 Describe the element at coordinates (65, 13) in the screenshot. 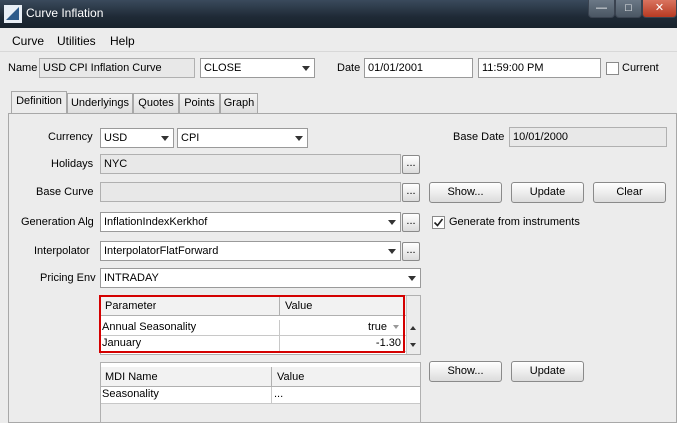

I see `window-title: Curve Inflation` at that location.